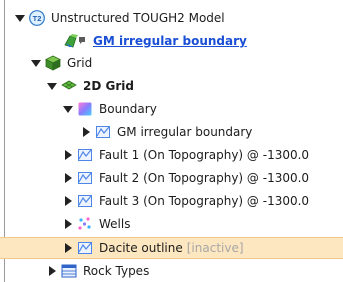  What do you see at coordinates (171, 63) in the screenshot?
I see `tree-item-grid: Grid` at bounding box center [171, 63].